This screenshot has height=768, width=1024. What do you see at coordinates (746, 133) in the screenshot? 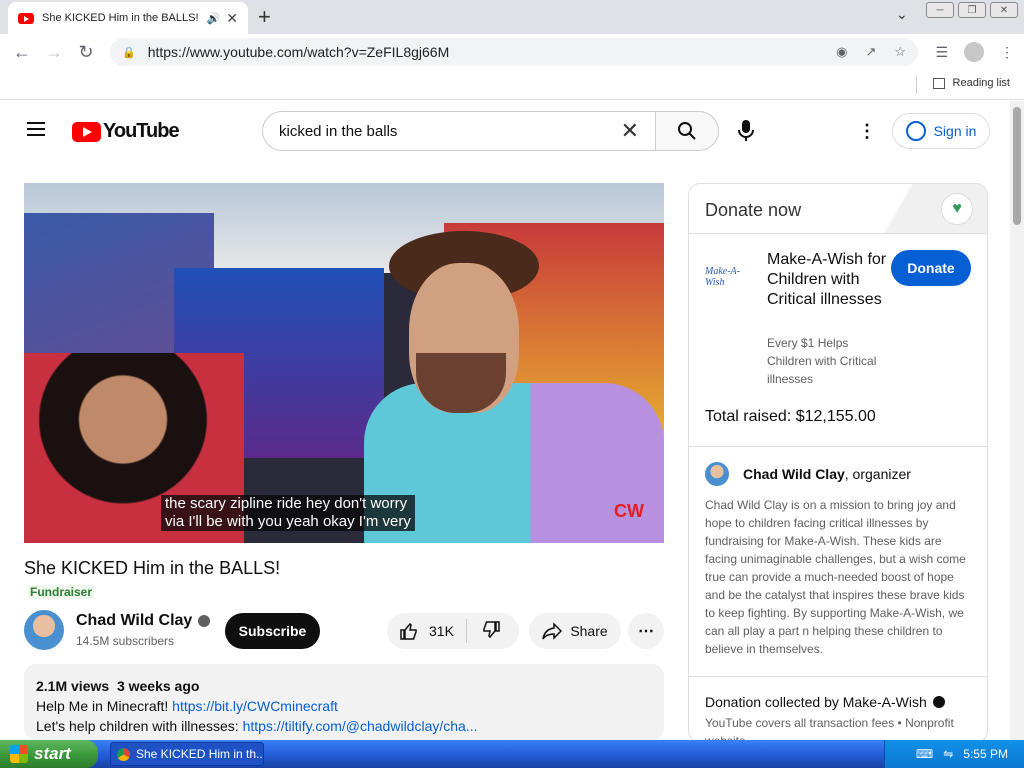
I see `voice-search-mic-icon` at bounding box center [746, 133].